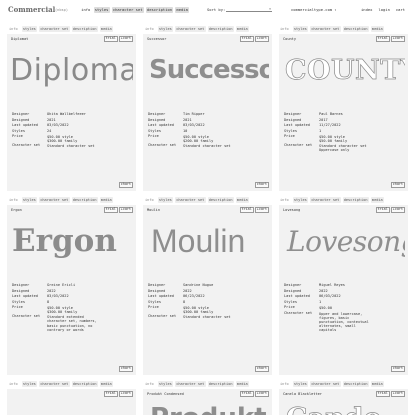 This screenshot has height=415, width=415. What do you see at coordinates (16, 210) in the screenshot?
I see `family-name: Ergon` at bounding box center [16, 210].